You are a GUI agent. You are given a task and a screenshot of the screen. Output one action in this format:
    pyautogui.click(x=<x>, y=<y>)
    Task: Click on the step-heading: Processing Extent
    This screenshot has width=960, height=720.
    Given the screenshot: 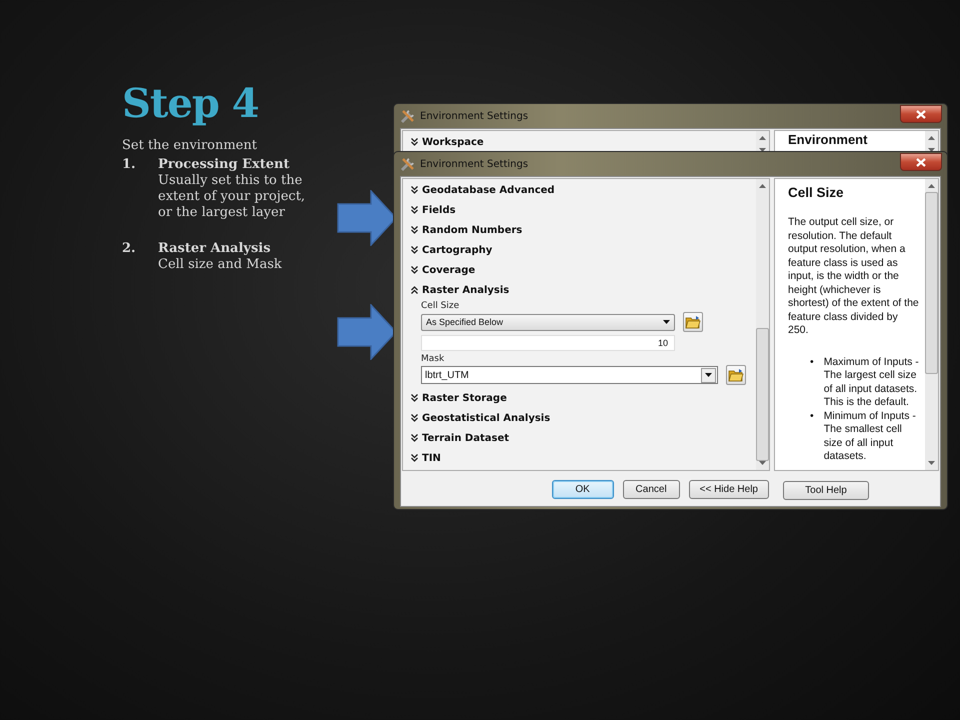 What is the action you would take?
    pyautogui.click(x=224, y=165)
    